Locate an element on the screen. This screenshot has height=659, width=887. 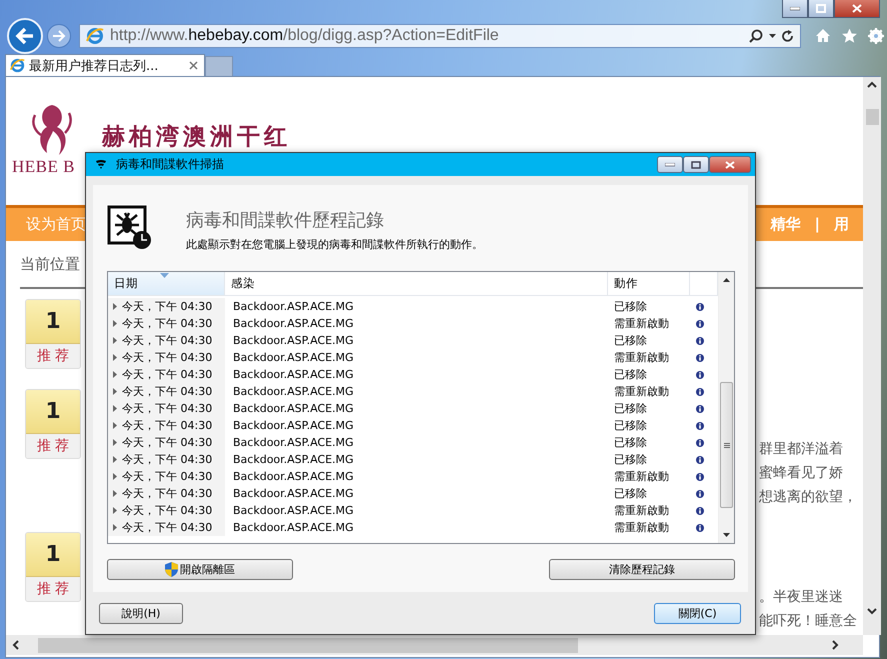
maximize-icon is located at coordinates (696, 164).